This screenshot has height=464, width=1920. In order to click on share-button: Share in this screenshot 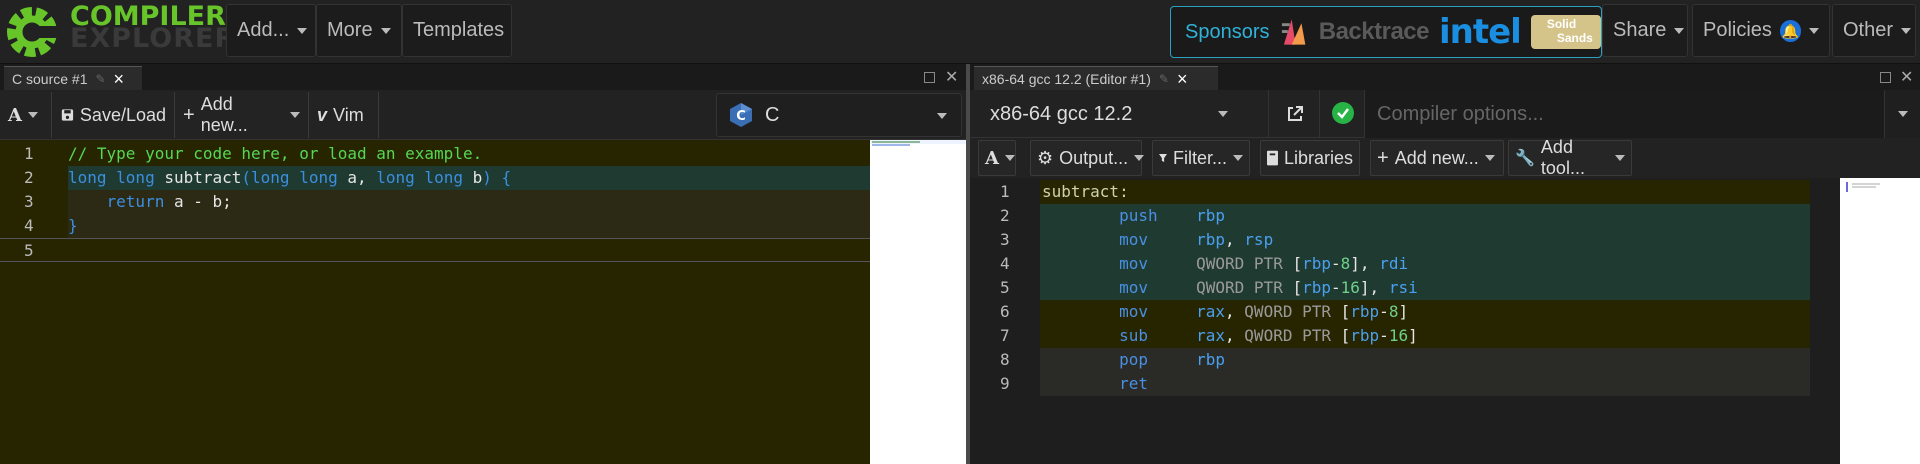, I will do `click(1645, 30)`.